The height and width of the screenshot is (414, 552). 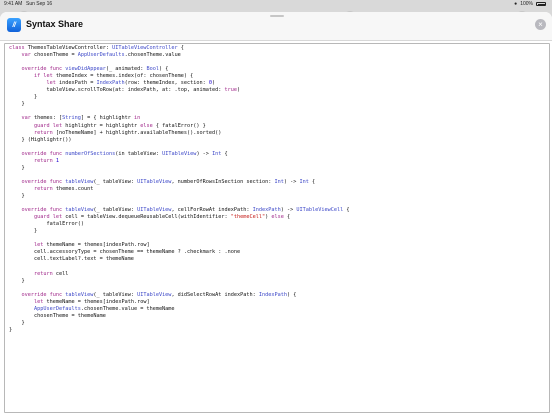 What do you see at coordinates (212, 210) in the screenshot?
I see `code-token: , cellForRowAt indexPath:` at bounding box center [212, 210].